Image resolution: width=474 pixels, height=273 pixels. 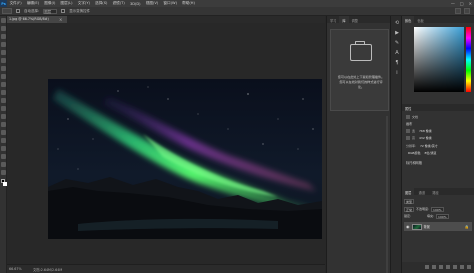 I want to click on adjustment-layer-icon, so click(x=448, y=267).